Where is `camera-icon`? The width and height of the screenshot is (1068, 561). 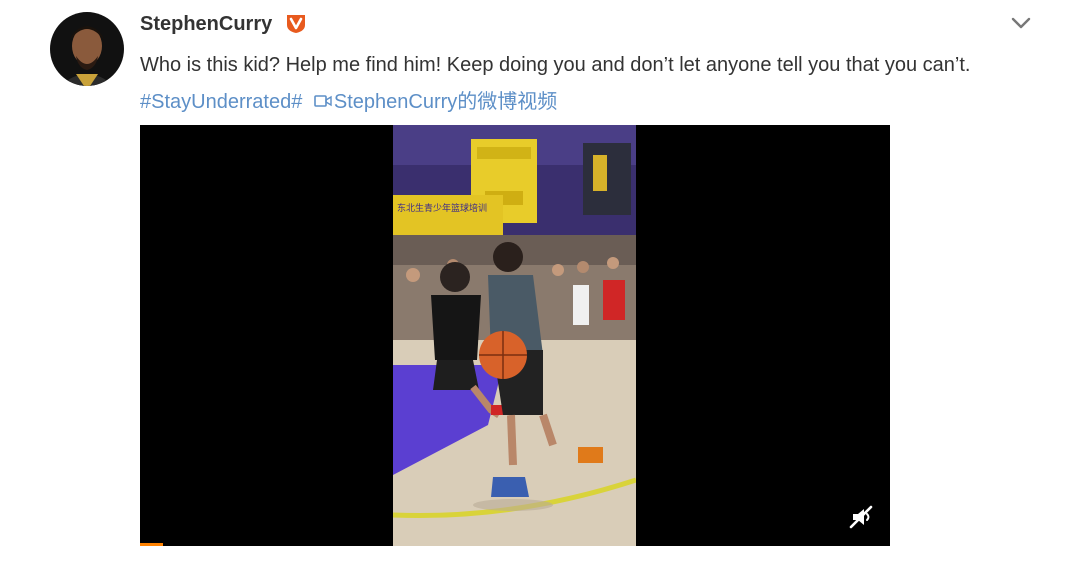
camera-icon is located at coordinates (323, 101).